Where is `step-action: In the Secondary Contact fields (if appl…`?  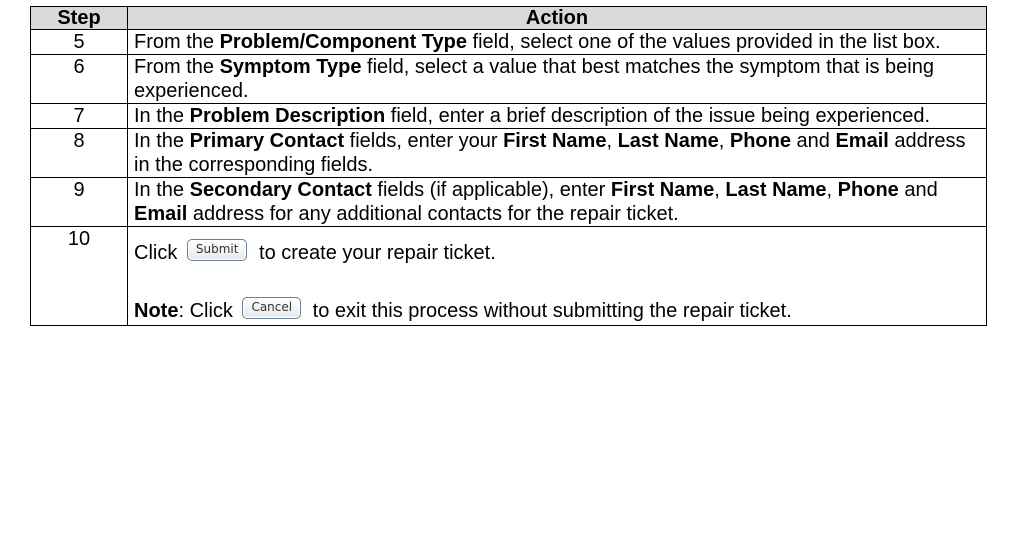
step-action: In the Secondary Contact fields (if appl… is located at coordinates (557, 202).